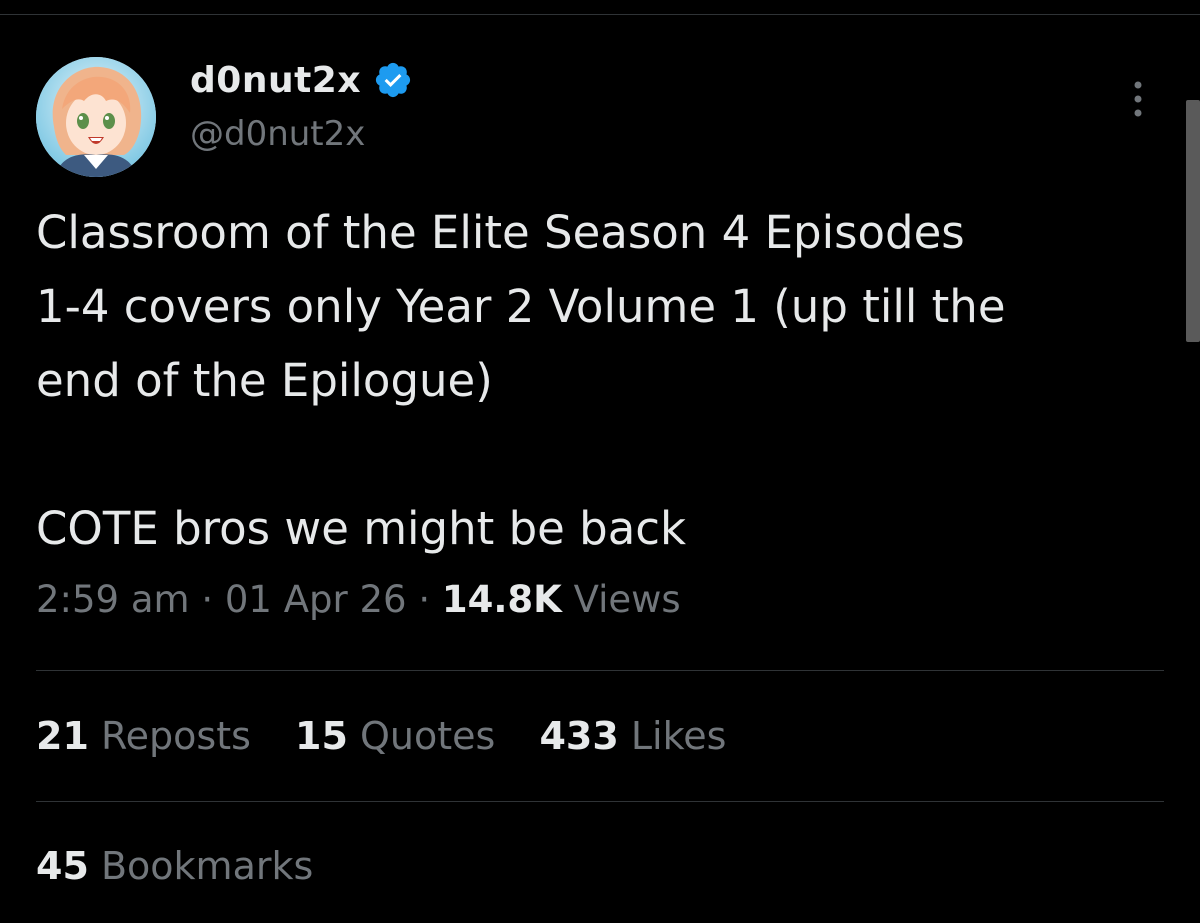 This screenshot has width=1200, height=923. What do you see at coordinates (579, 736) in the screenshot?
I see `likes-count: 433` at bounding box center [579, 736].